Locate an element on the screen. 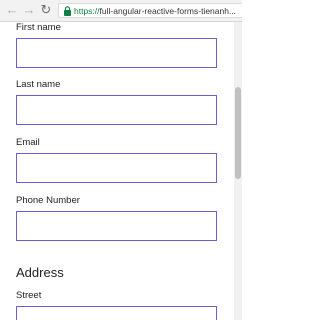 The height and width of the screenshot is (320, 320). page-scrollbar is located at coordinates (238, 171).